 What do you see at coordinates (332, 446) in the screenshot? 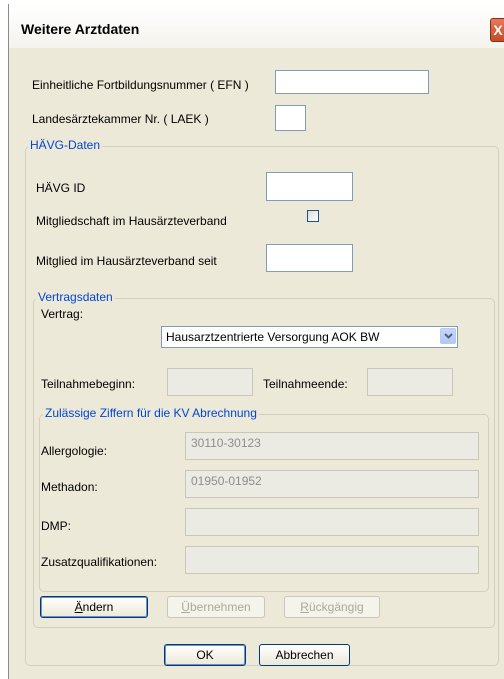
I see `allergologie-input: 30110-30123` at bounding box center [332, 446].